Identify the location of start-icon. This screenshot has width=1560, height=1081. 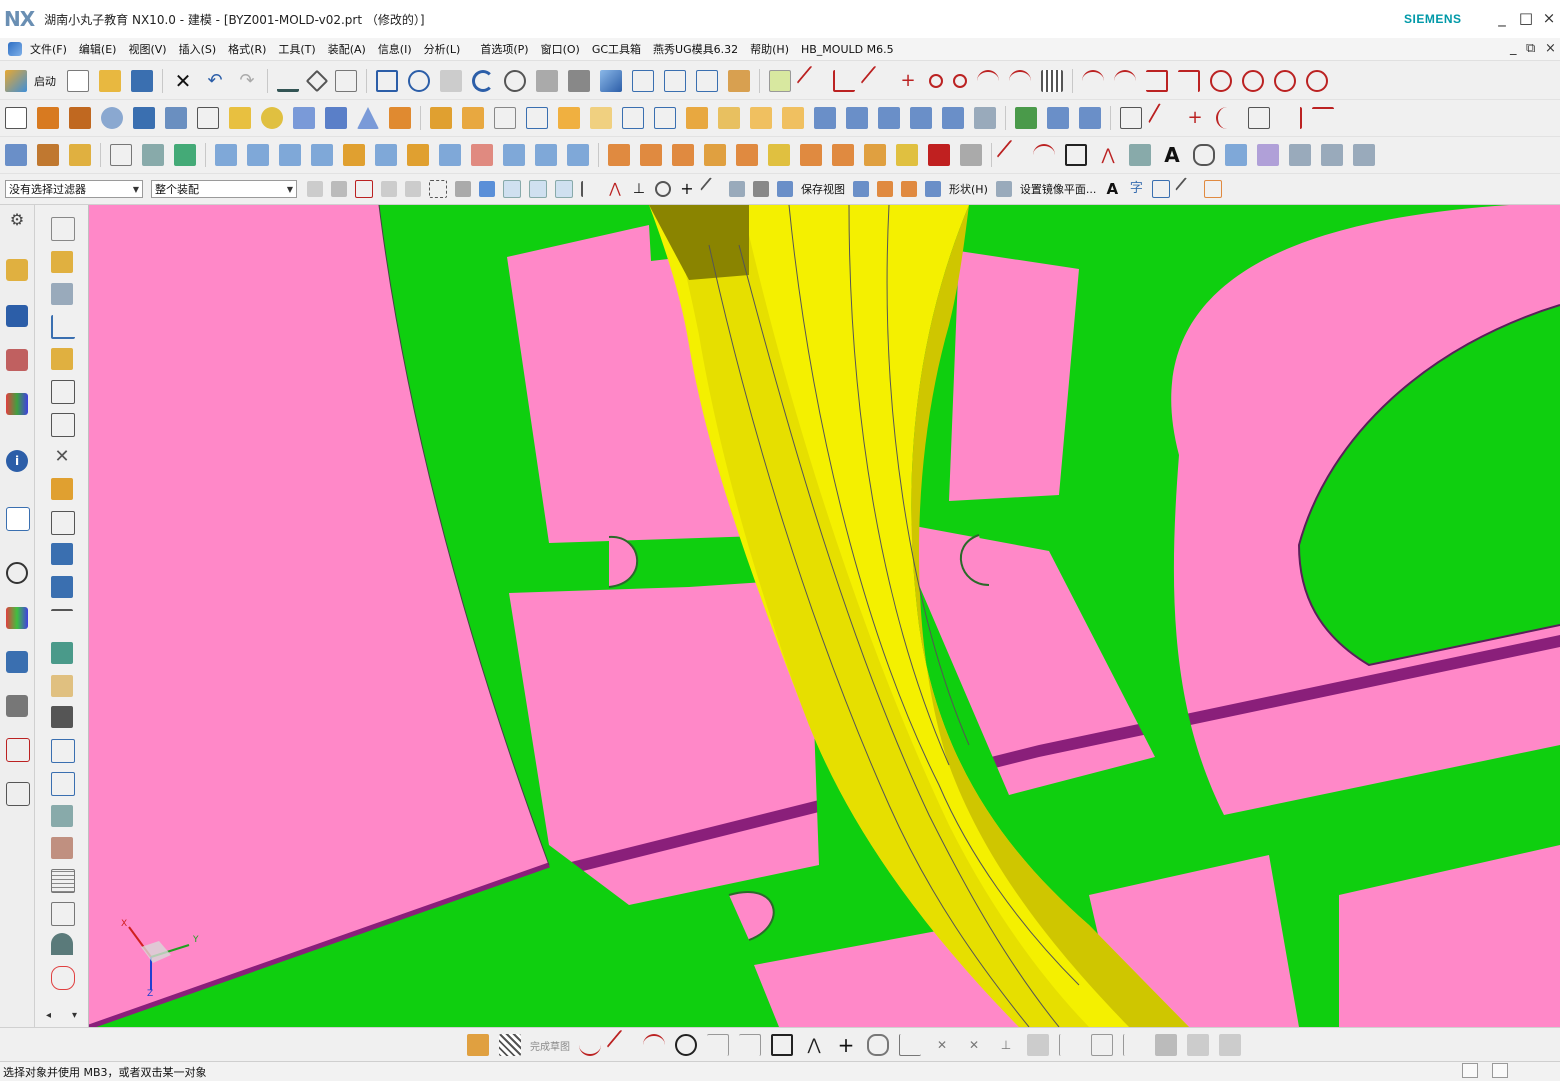
(16, 81).